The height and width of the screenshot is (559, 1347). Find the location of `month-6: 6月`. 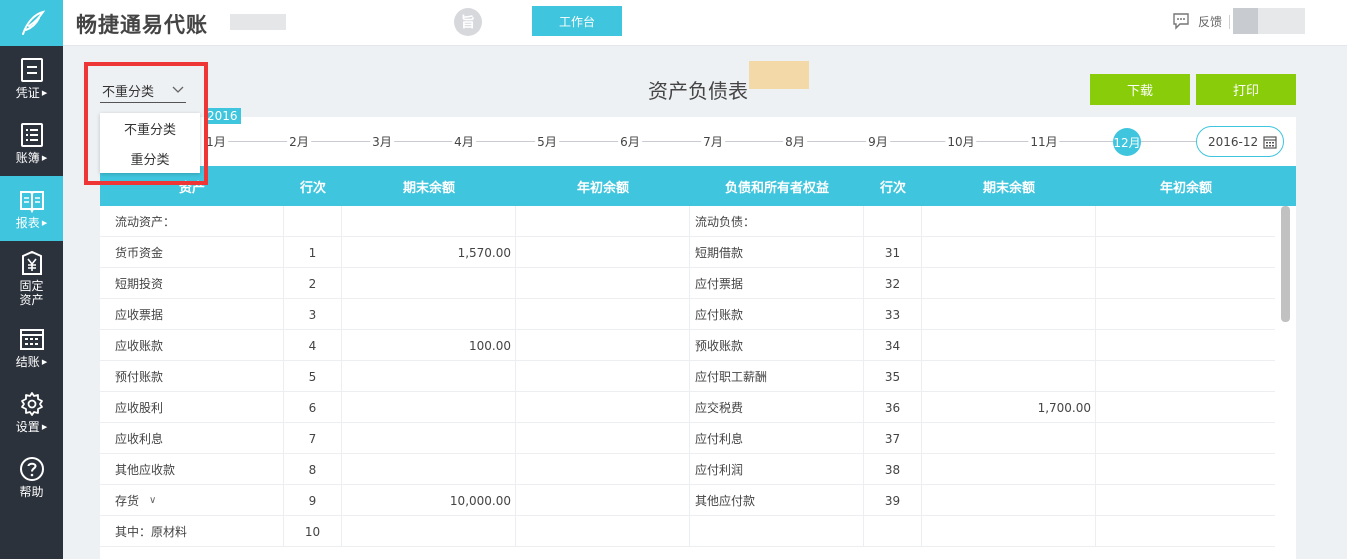

month-6: 6月 is located at coordinates (630, 141).